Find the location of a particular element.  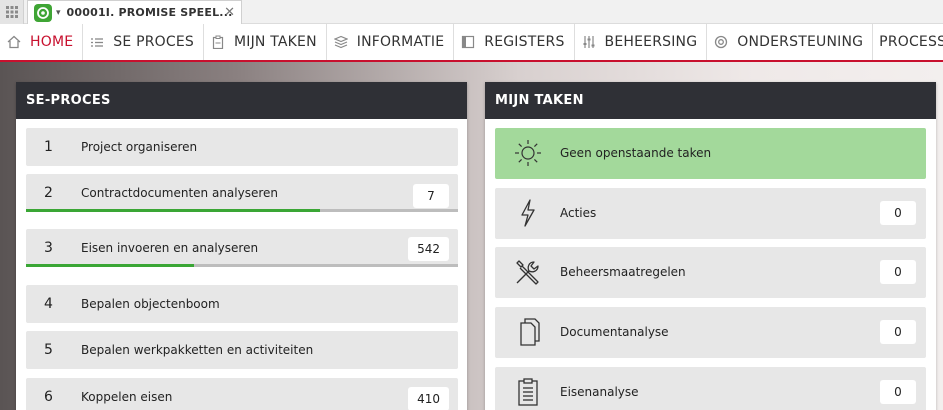

task-row-acties: Acties 0 is located at coordinates (710, 213).